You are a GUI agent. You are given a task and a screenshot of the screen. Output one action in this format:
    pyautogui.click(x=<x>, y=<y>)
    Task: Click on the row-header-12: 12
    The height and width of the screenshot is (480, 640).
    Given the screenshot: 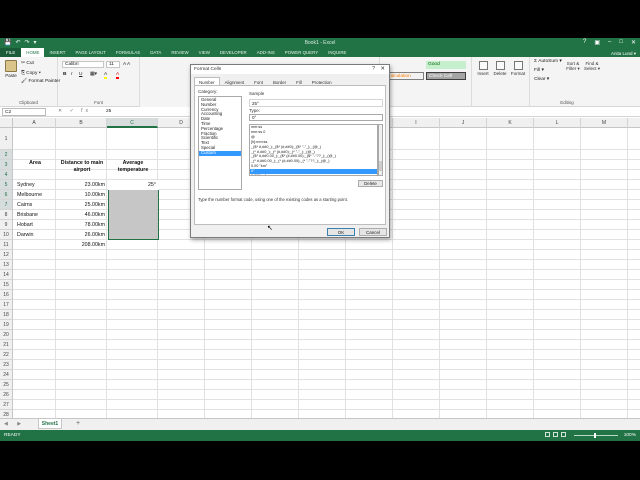 What is the action you would take?
    pyautogui.click(x=6, y=255)
    